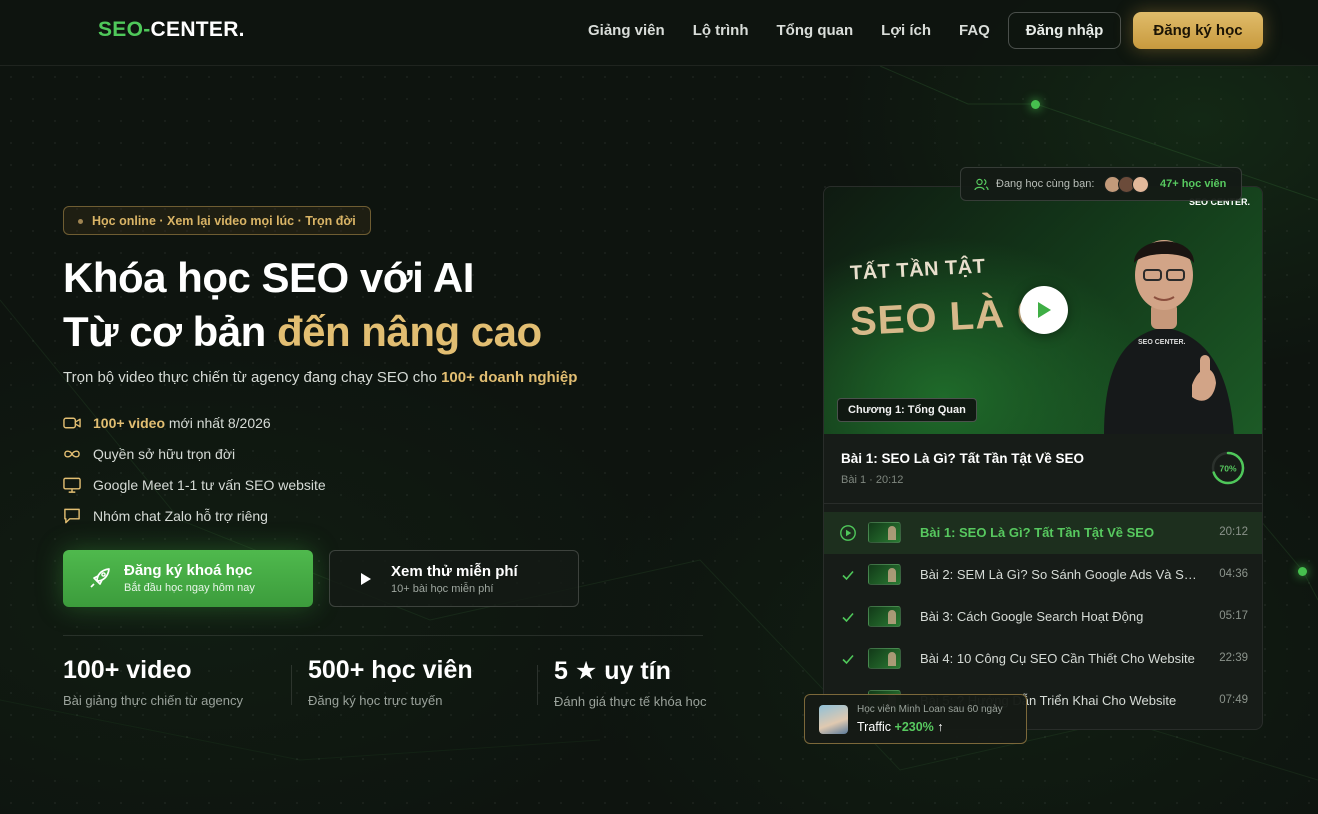 The width and height of the screenshot is (1318, 814). Describe the element at coordinates (1101, 184) in the screenshot. I see `learning-together-badge: Đang học cùng bạn: 47+ học viên` at that location.